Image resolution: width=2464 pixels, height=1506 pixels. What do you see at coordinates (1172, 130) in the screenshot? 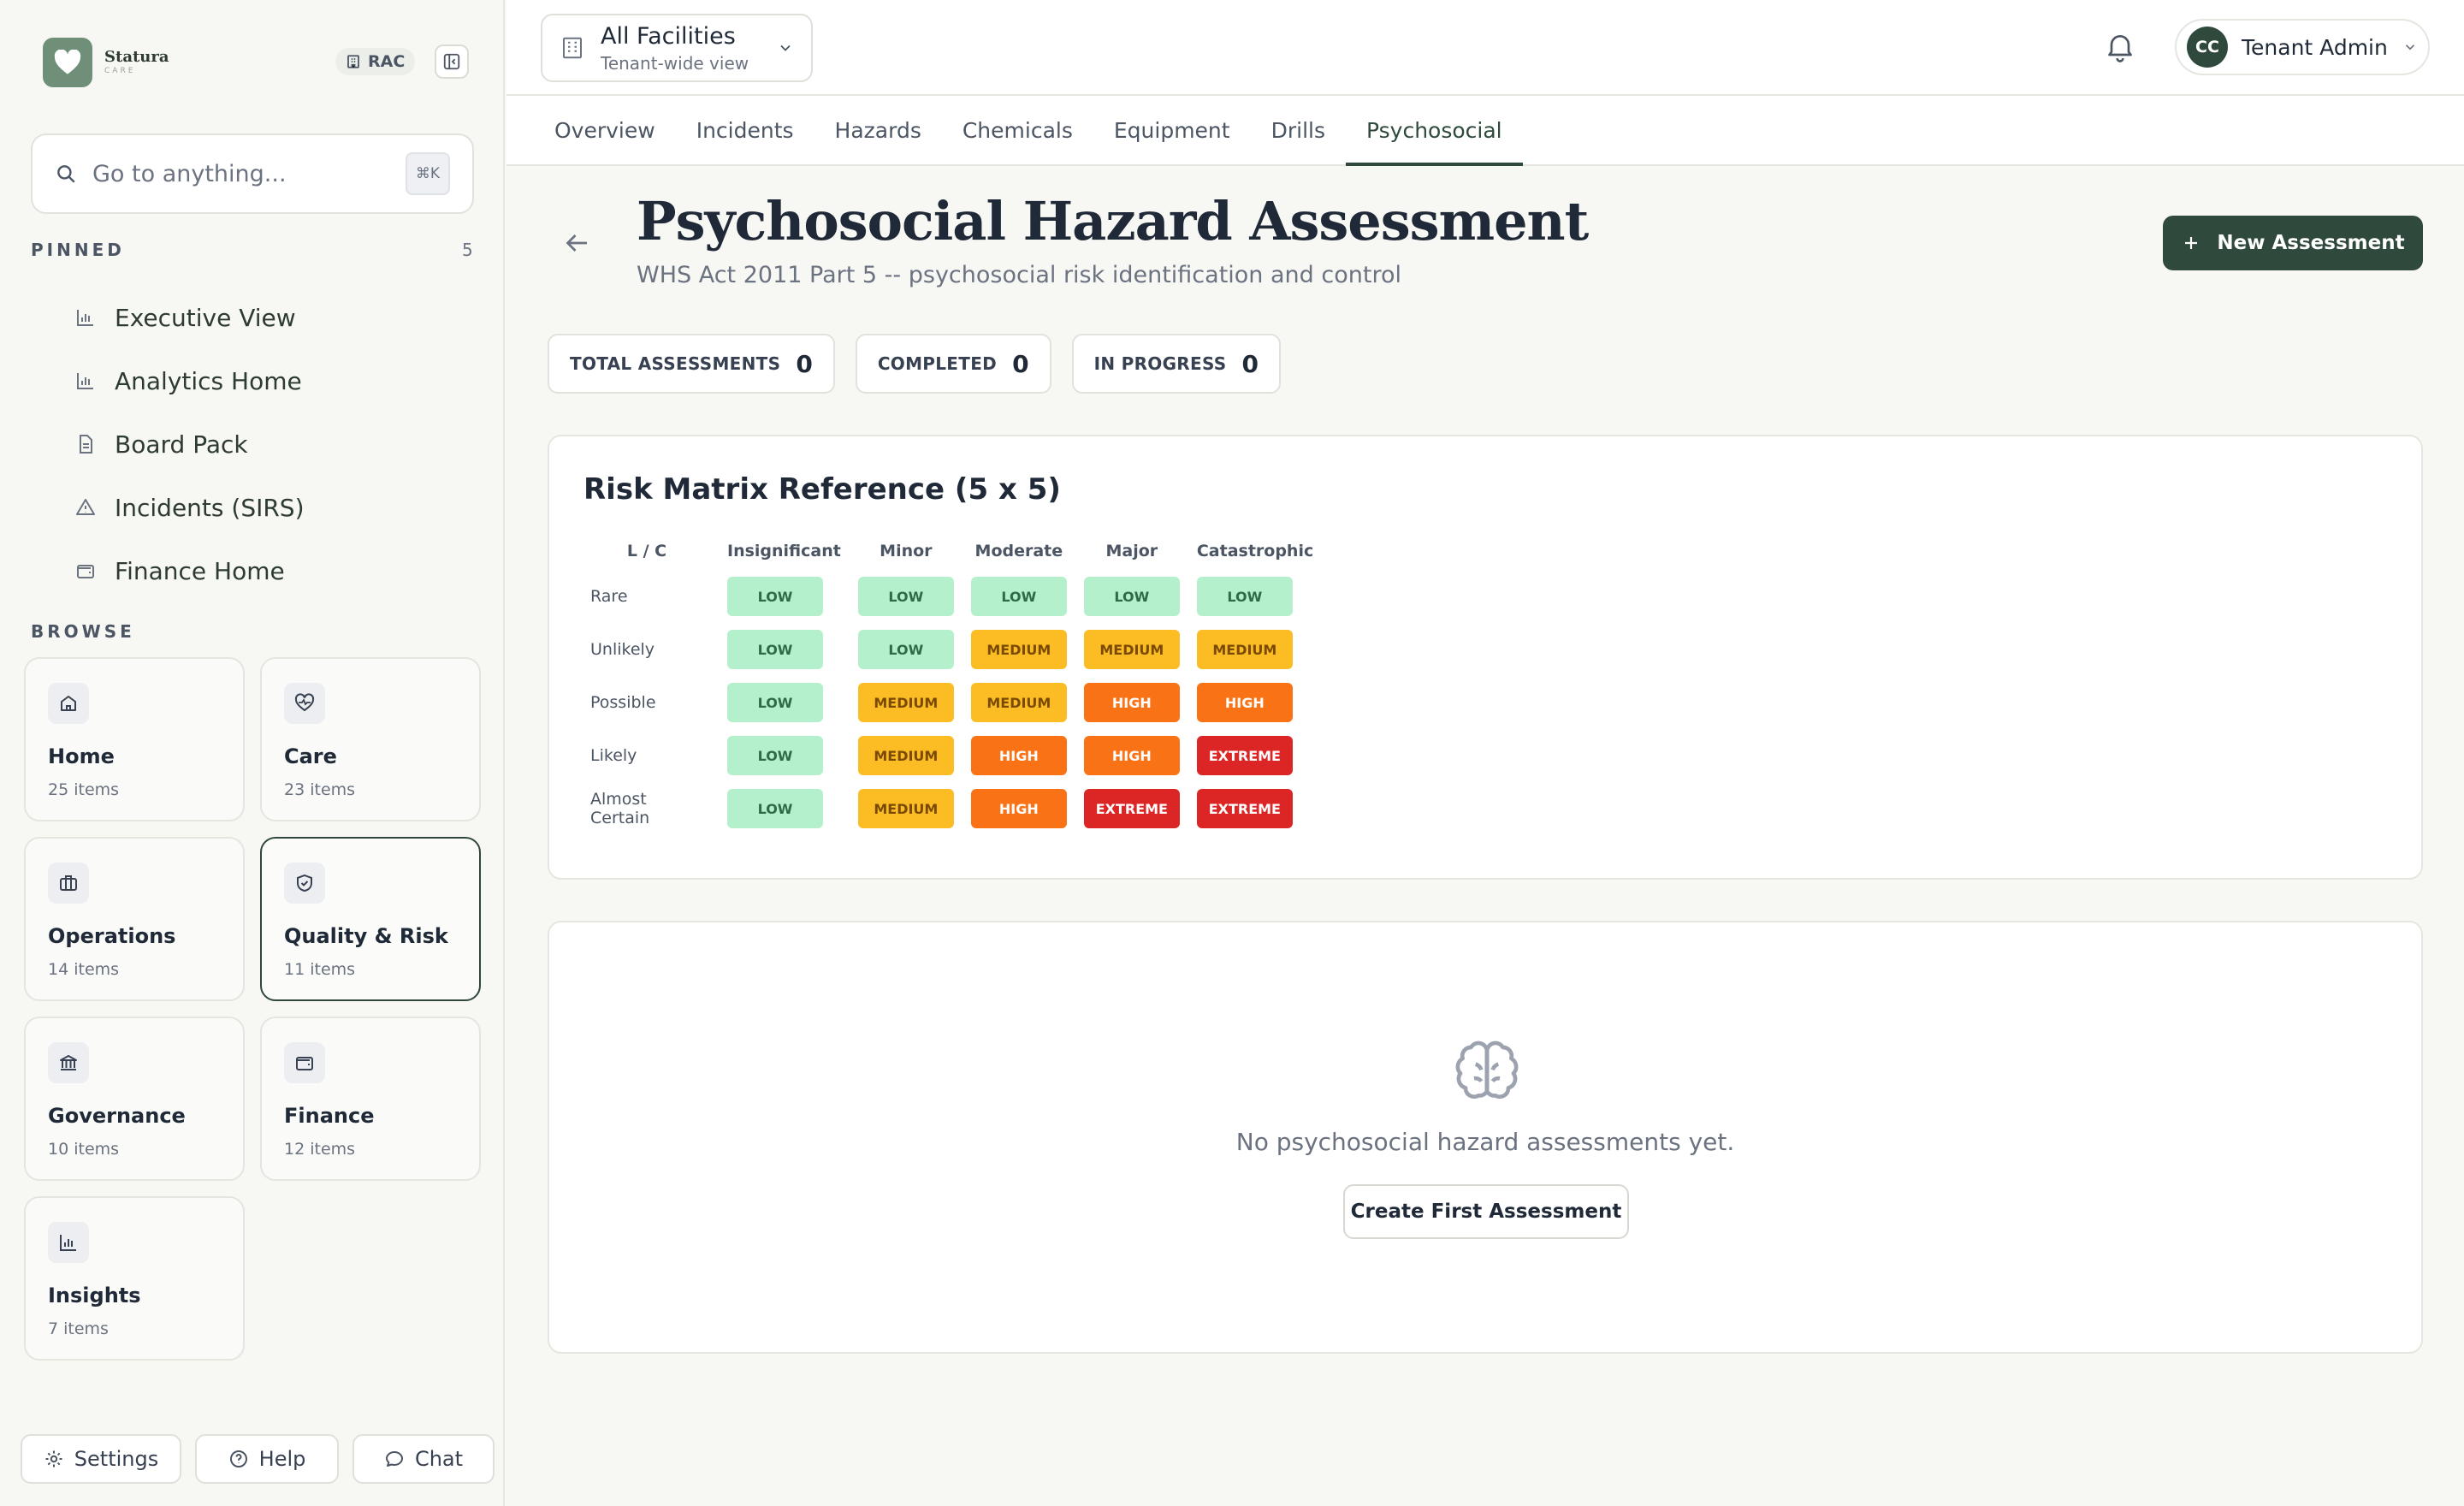
I see `tab-equipment: Equipment` at bounding box center [1172, 130].